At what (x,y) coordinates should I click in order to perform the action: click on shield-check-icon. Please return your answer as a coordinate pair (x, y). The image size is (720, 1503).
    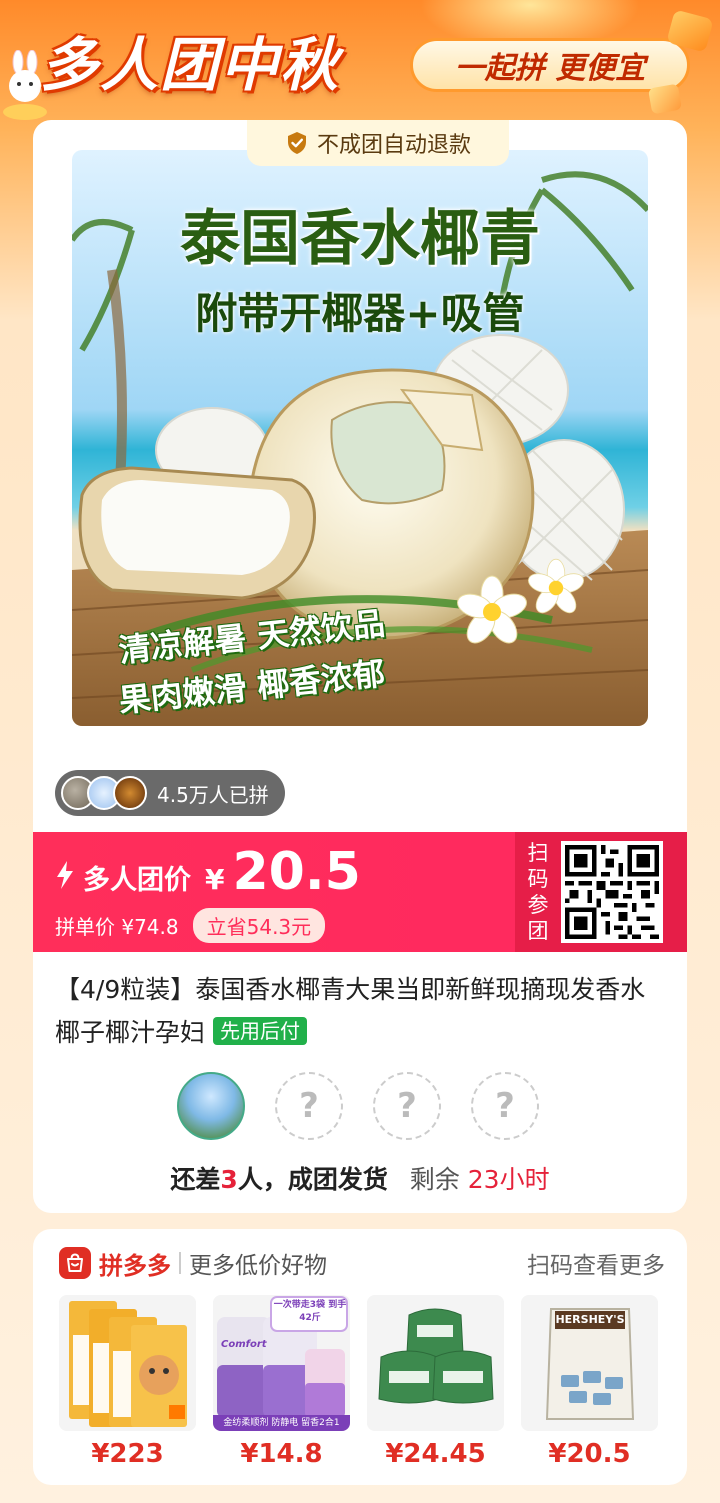
    Looking at the image, I should click on (296, 143).